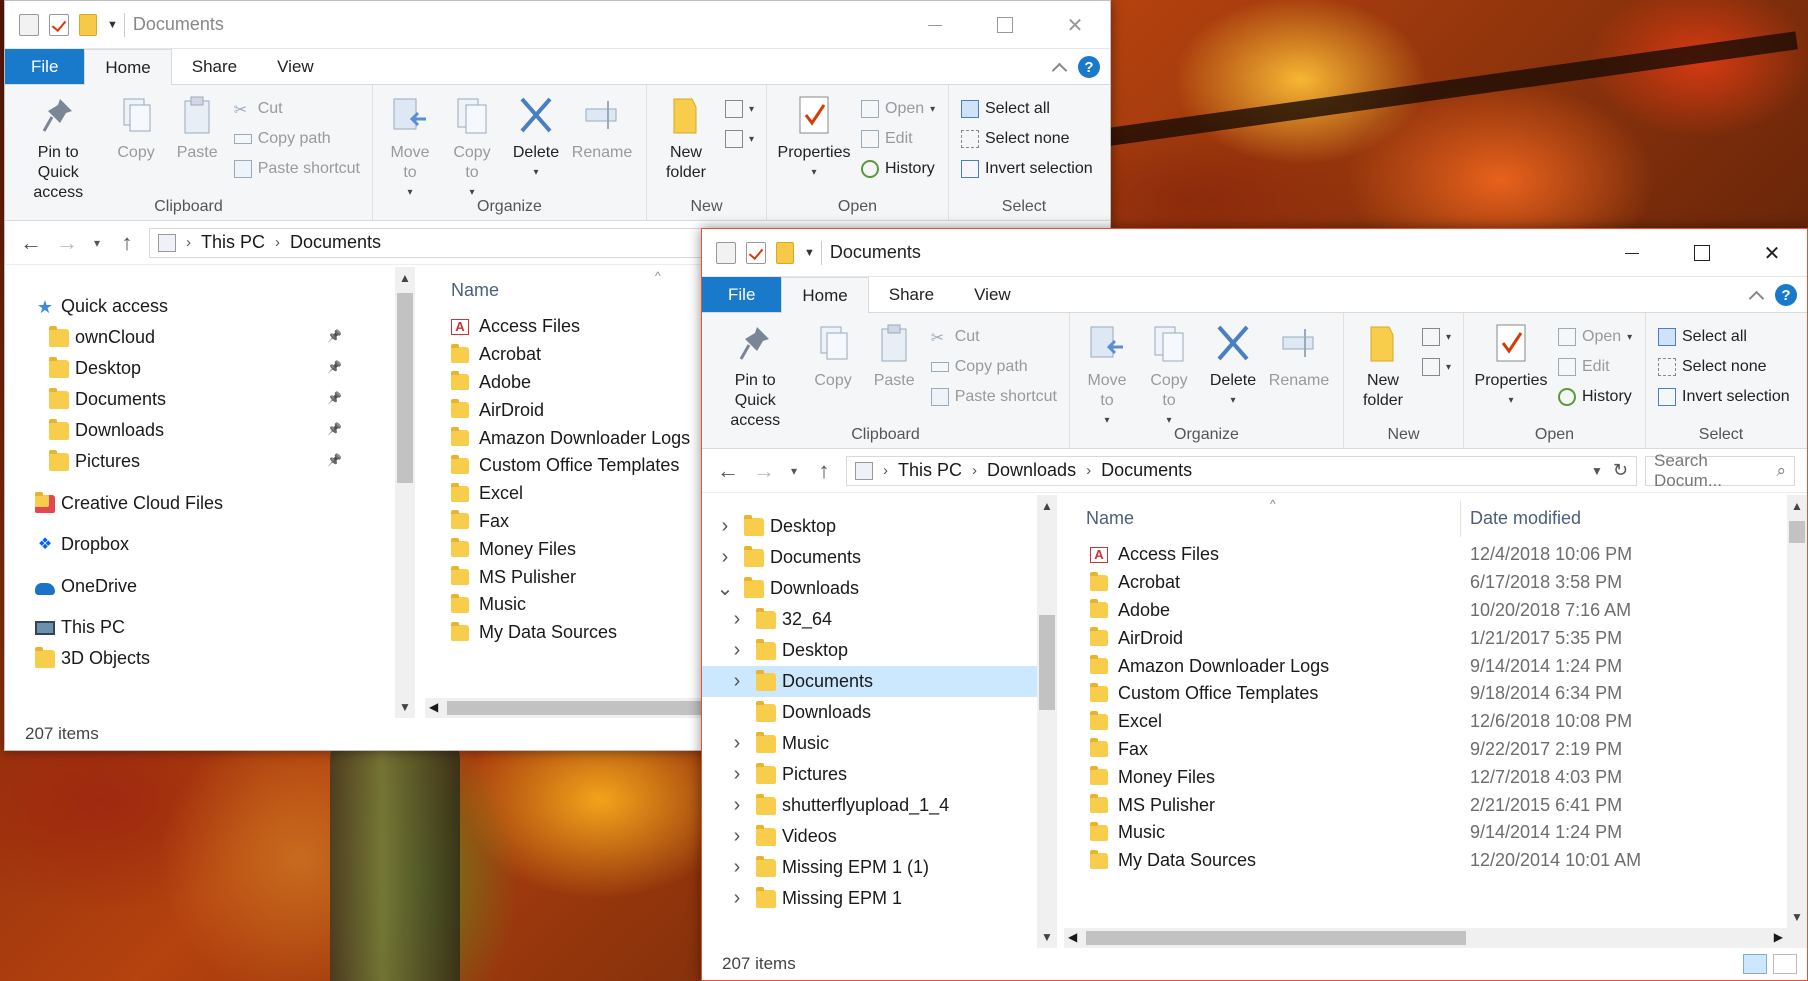 The height and width of the screenshot is (981, 1808). Describe the element at coordinates (1425, 750) in the screenshot. I see `file-row: Fax 9/22/2017 2:19 PM` at that location.